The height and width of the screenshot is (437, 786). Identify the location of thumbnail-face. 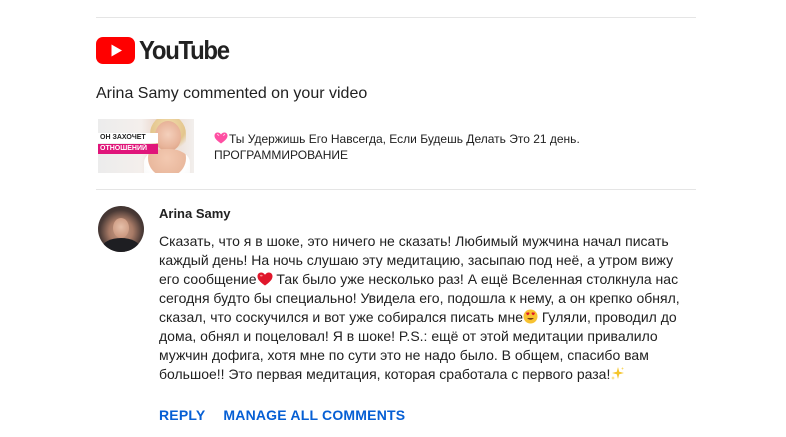
(168, 136).